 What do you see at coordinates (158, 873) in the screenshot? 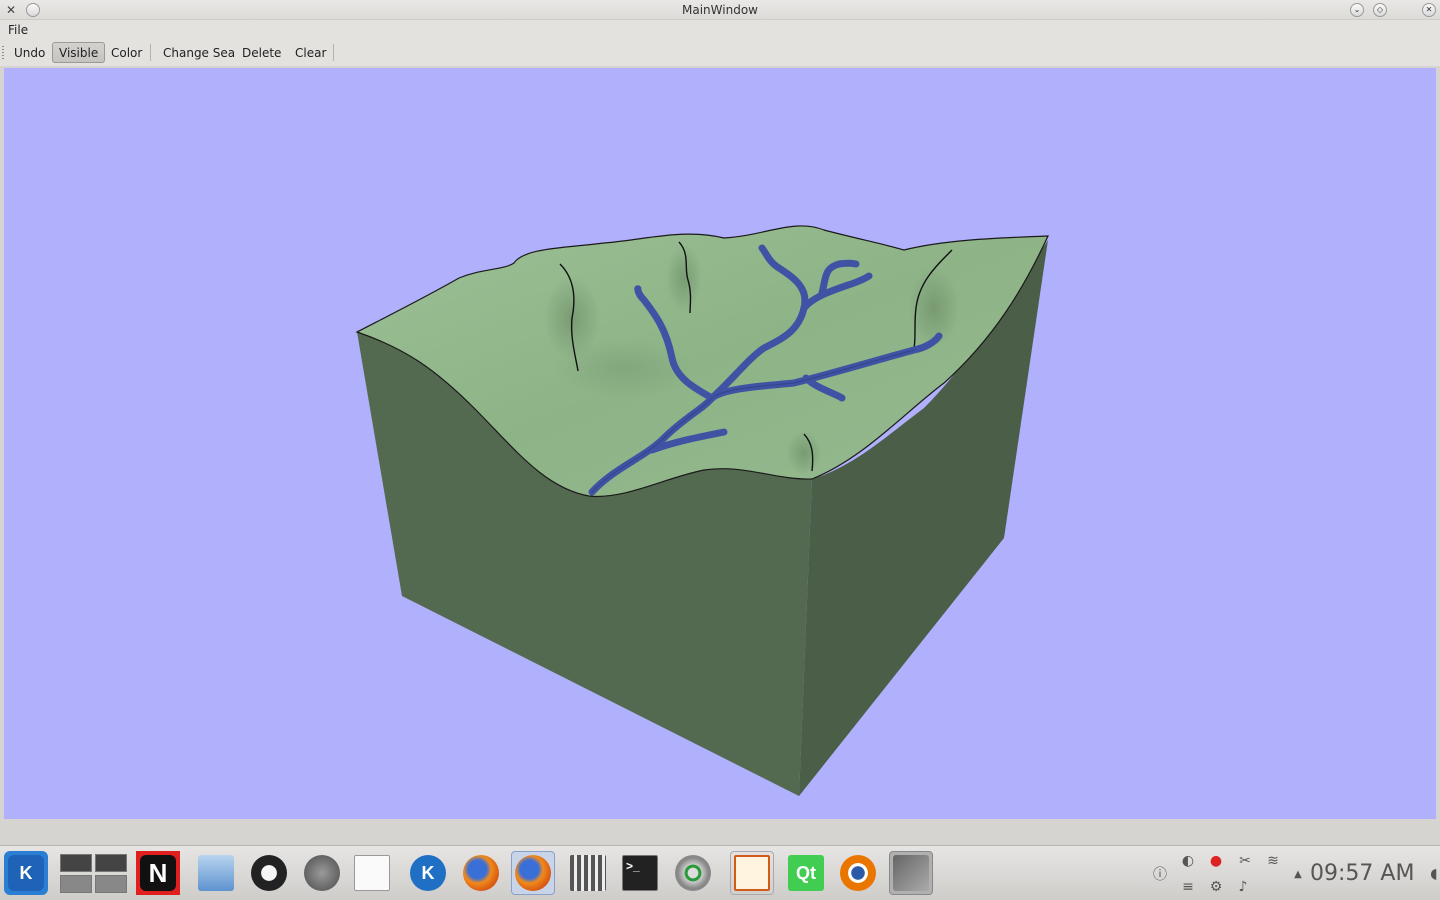
I see `netflix-icon: N` at bounding box center [158, 873].